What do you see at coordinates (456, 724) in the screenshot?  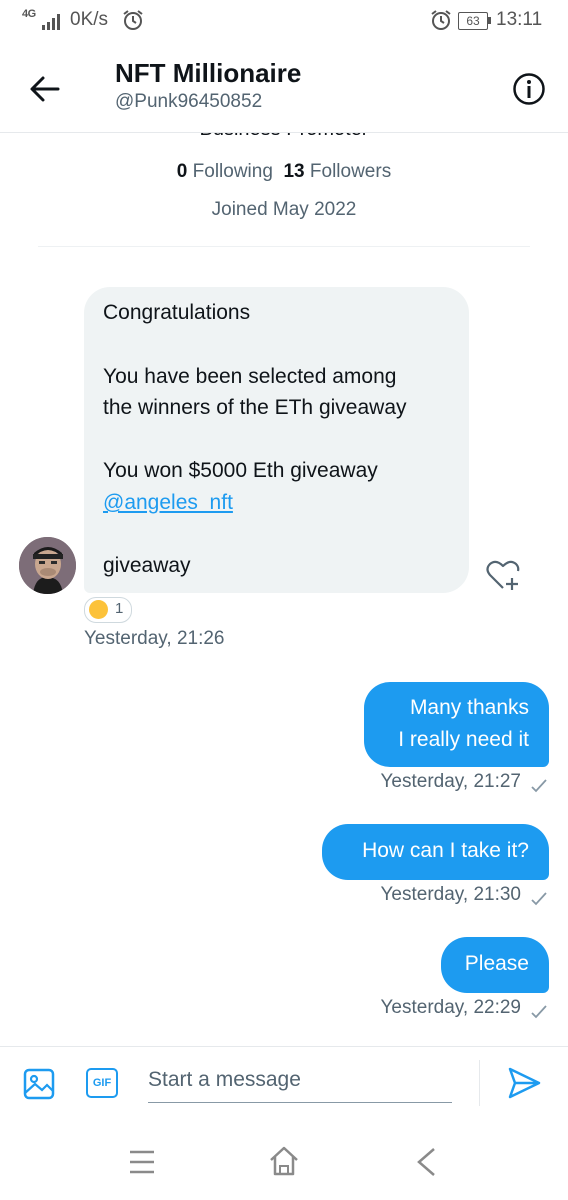 I see `sent-message-bubble: Many thanks I really need it` at bounding box center [456, 724].